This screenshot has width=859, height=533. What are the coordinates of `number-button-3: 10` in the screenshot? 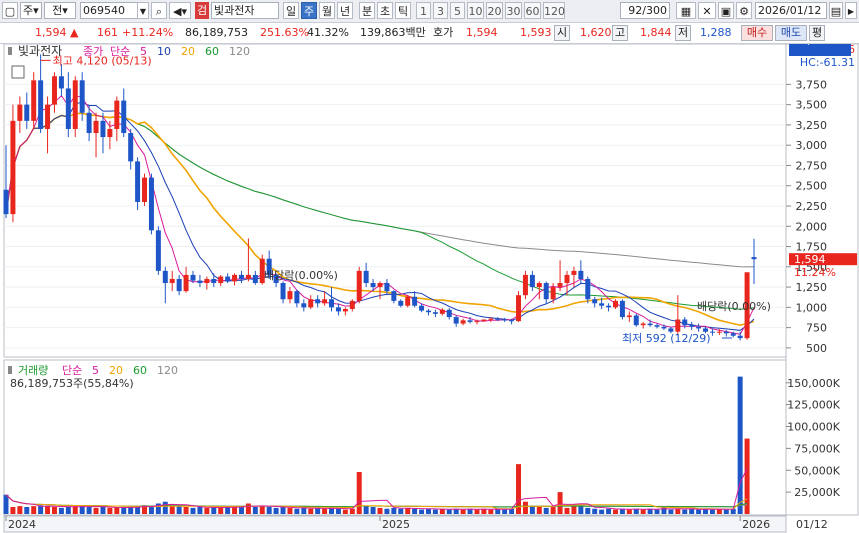 It's located at (475, 10).